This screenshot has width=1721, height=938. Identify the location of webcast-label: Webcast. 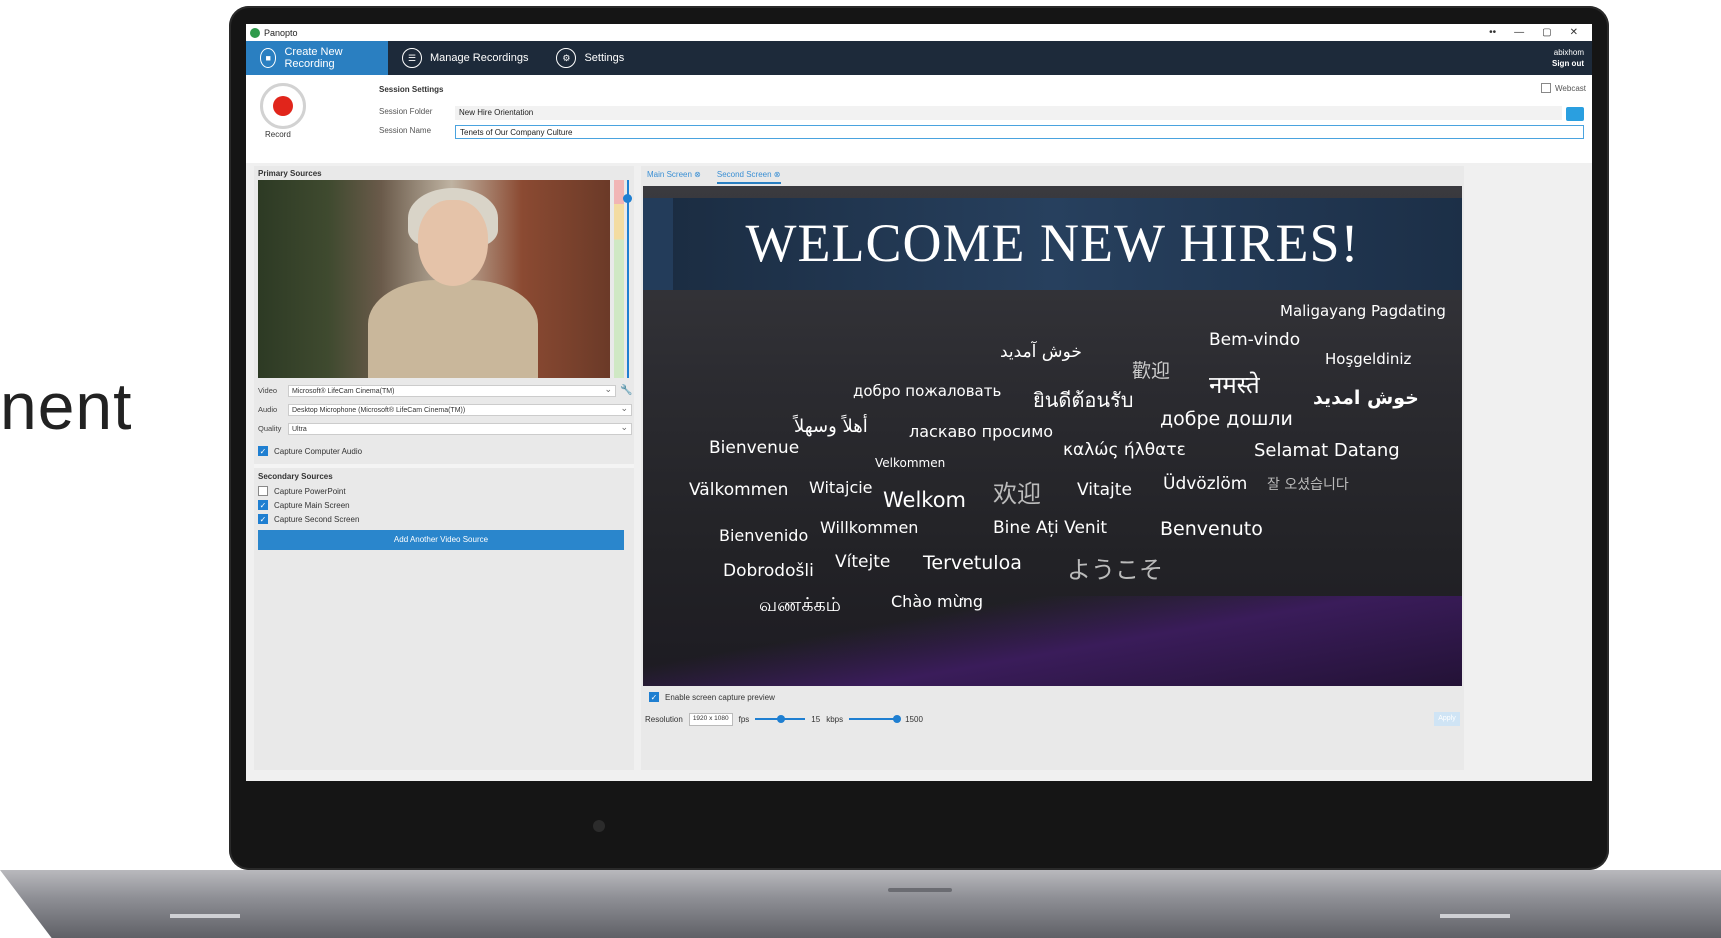
(1570, 88).